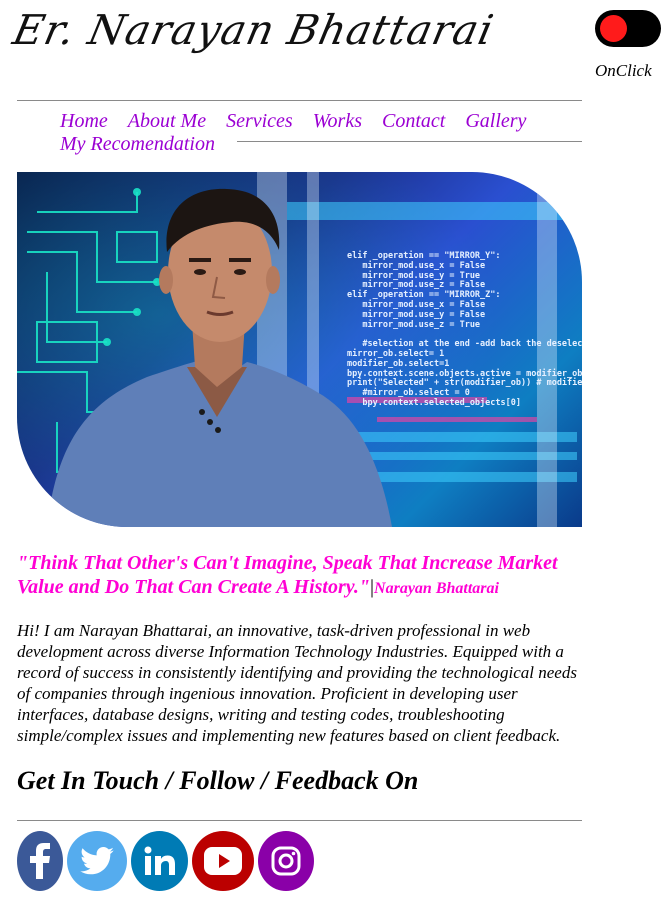 This screenshot has height=905, width=668. I want to click on facebook-link, so click(40, 861).